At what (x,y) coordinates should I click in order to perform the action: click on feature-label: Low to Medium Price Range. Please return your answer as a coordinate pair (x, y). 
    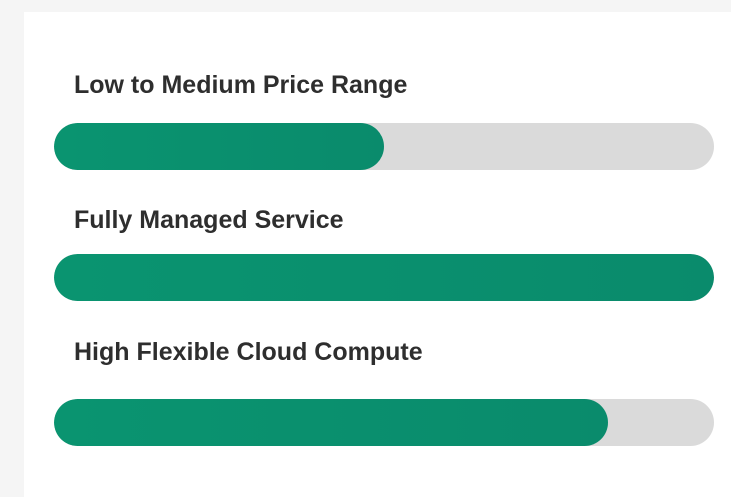
    Looking at the image, I should click on (241, 85).